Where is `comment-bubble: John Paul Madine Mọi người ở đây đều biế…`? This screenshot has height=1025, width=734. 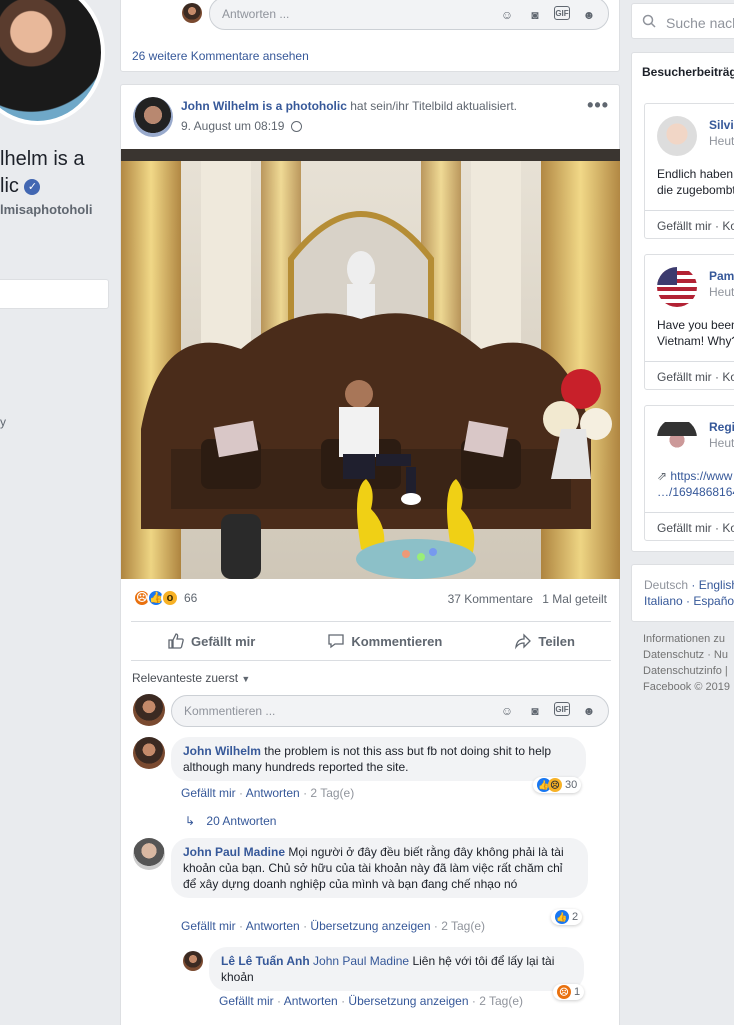
comment-bubble: John Paul Madine Mọi người ở đây đều biế… is located at coordinates (379, 868).